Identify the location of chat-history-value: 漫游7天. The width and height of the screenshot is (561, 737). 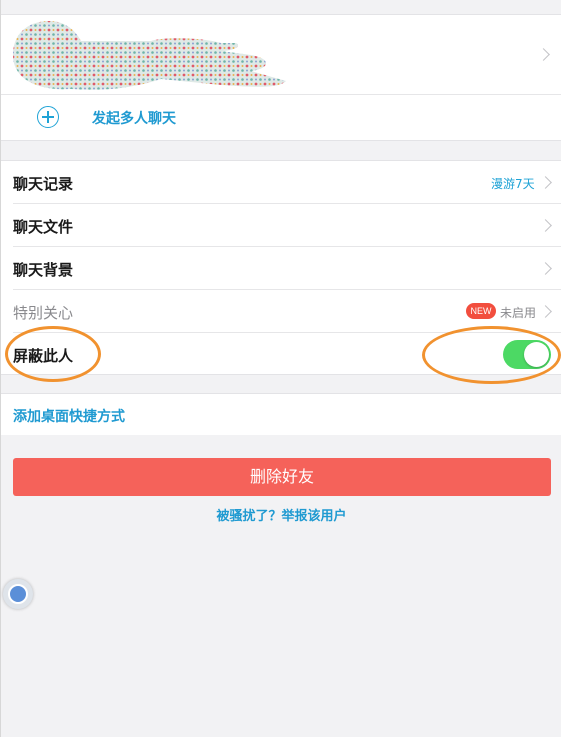
(513, 184).